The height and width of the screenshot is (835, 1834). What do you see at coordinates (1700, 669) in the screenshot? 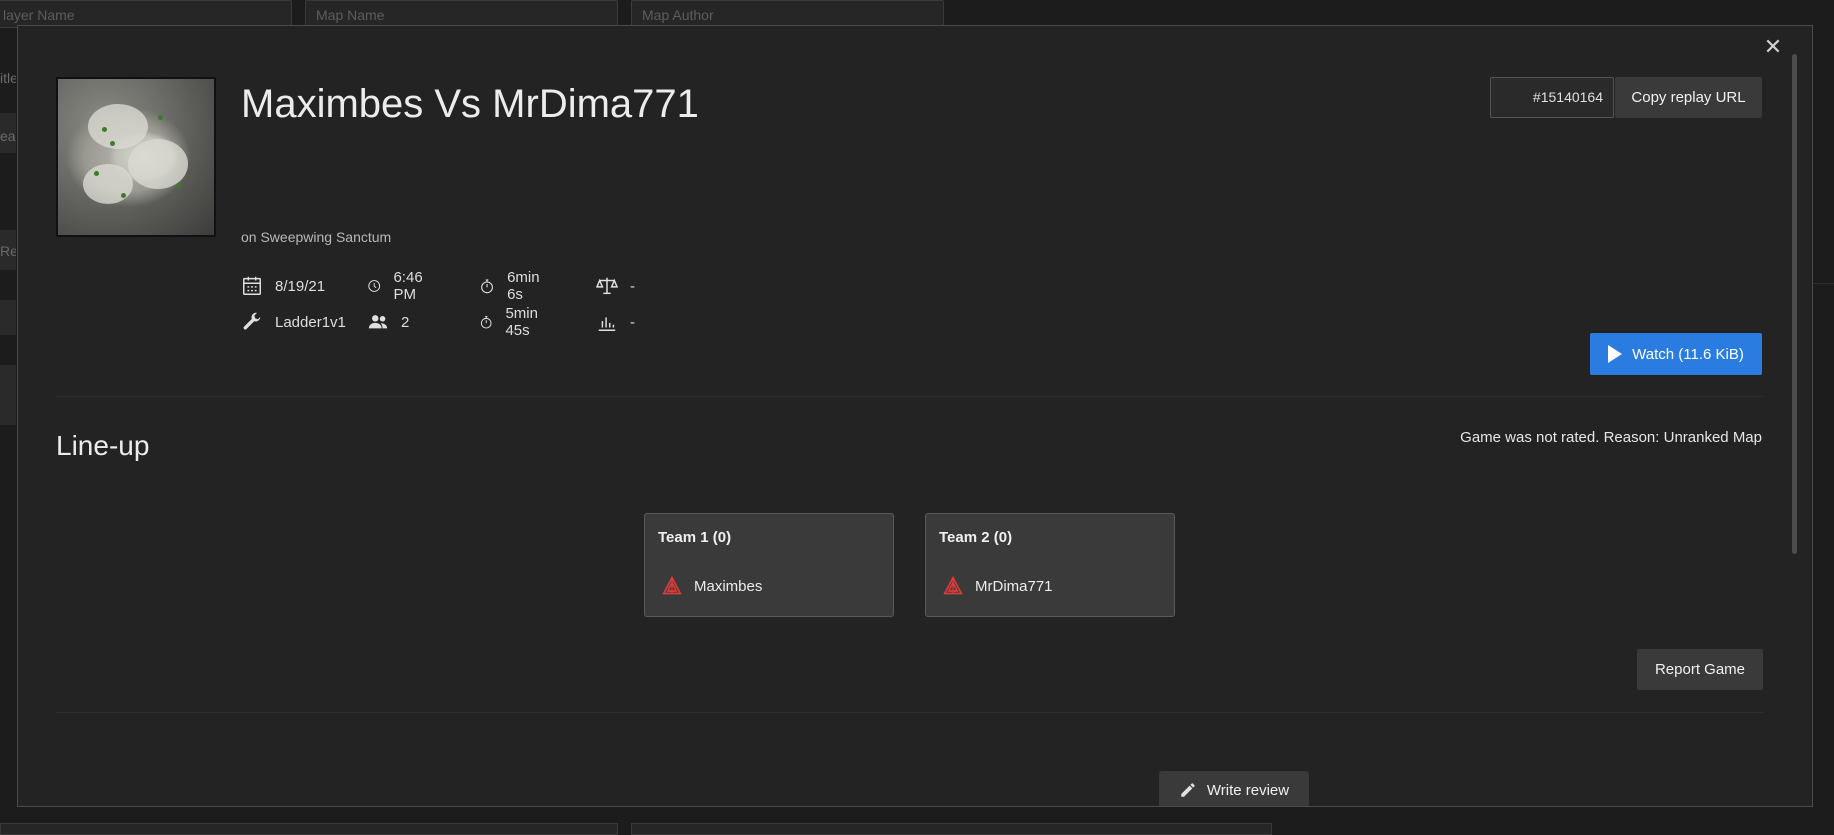
I see `report-game-button: Report Game` at bounding box center [1700, 669].